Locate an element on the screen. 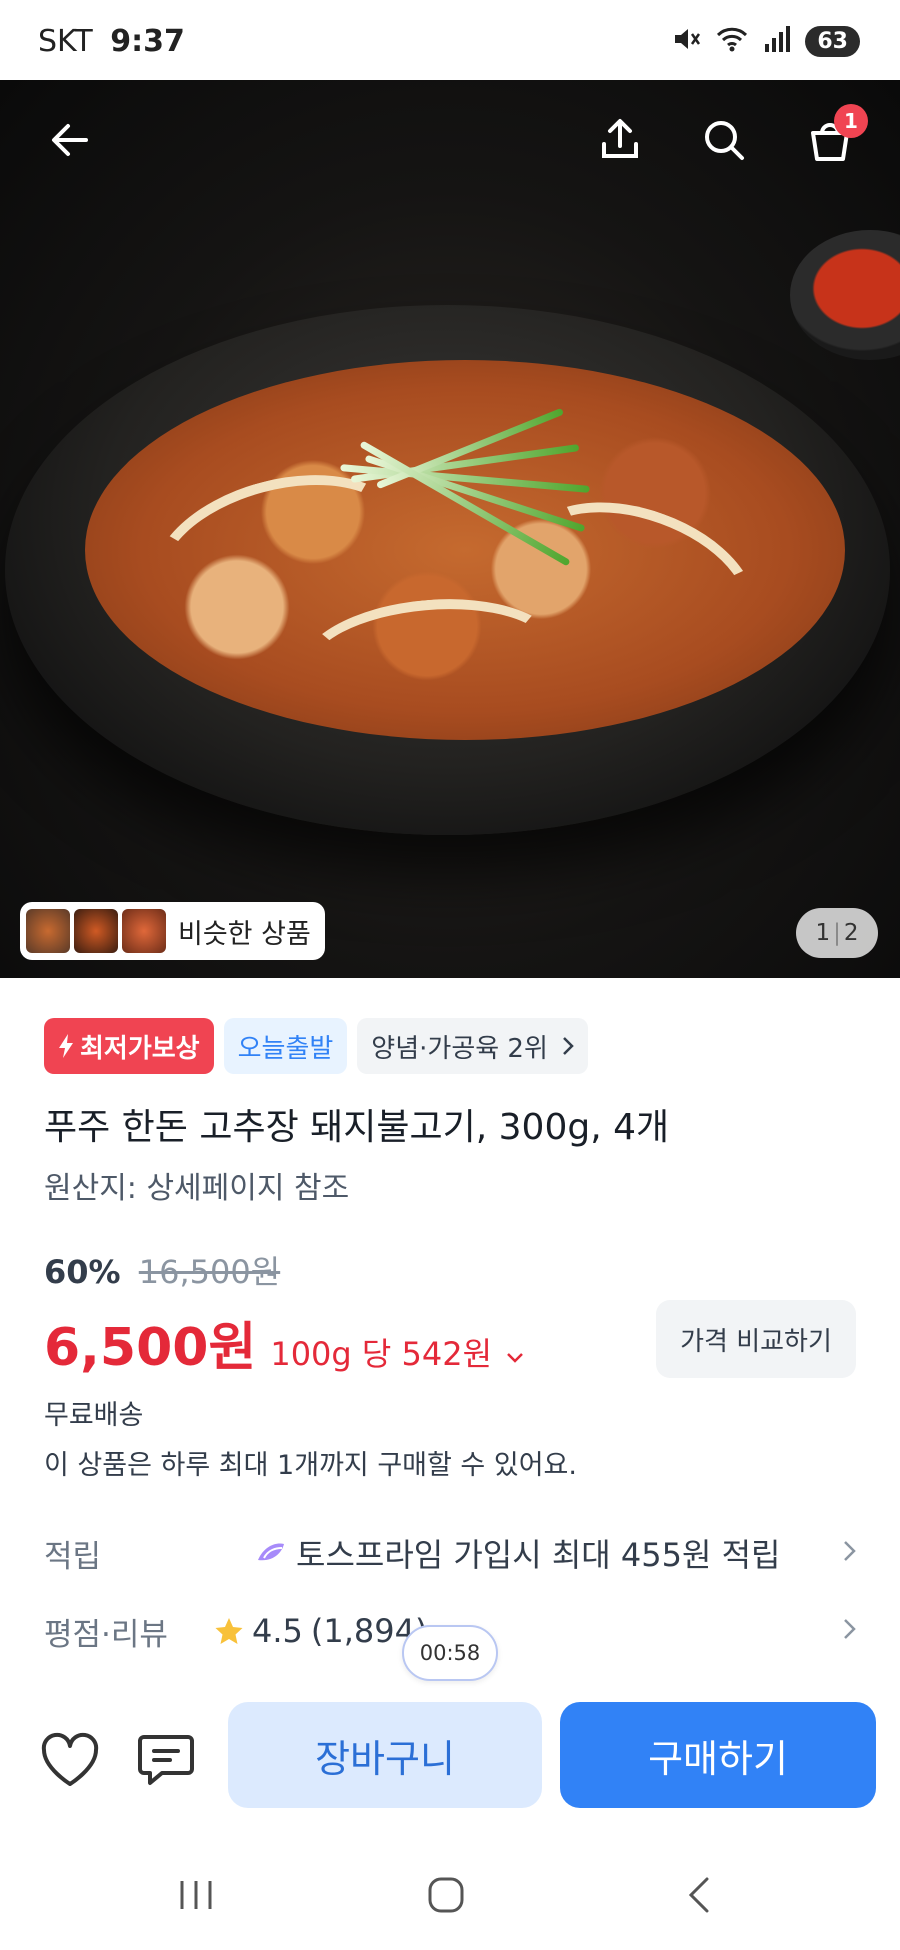  search-icon is located at coordinates (724, 140).